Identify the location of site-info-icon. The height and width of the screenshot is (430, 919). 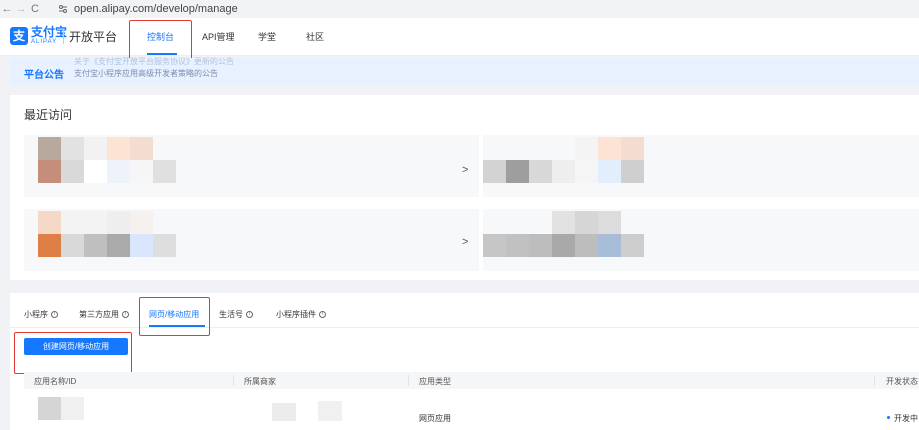
(63, 9).